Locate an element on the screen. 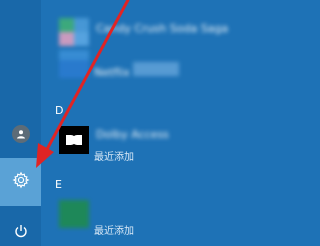  app-subtitle-dolby: 最近添加 is located at coordinates (114, 157).